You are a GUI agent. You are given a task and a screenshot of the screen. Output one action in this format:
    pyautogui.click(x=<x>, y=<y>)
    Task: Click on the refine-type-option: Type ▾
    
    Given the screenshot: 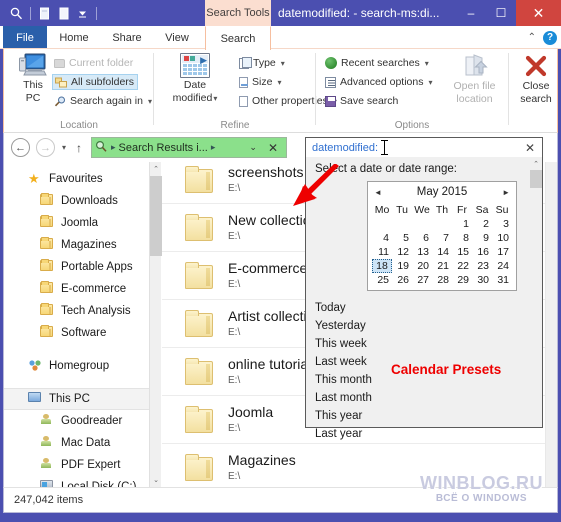 What is the action you would take?
    pyautogui.click(x=262, y=63)
    